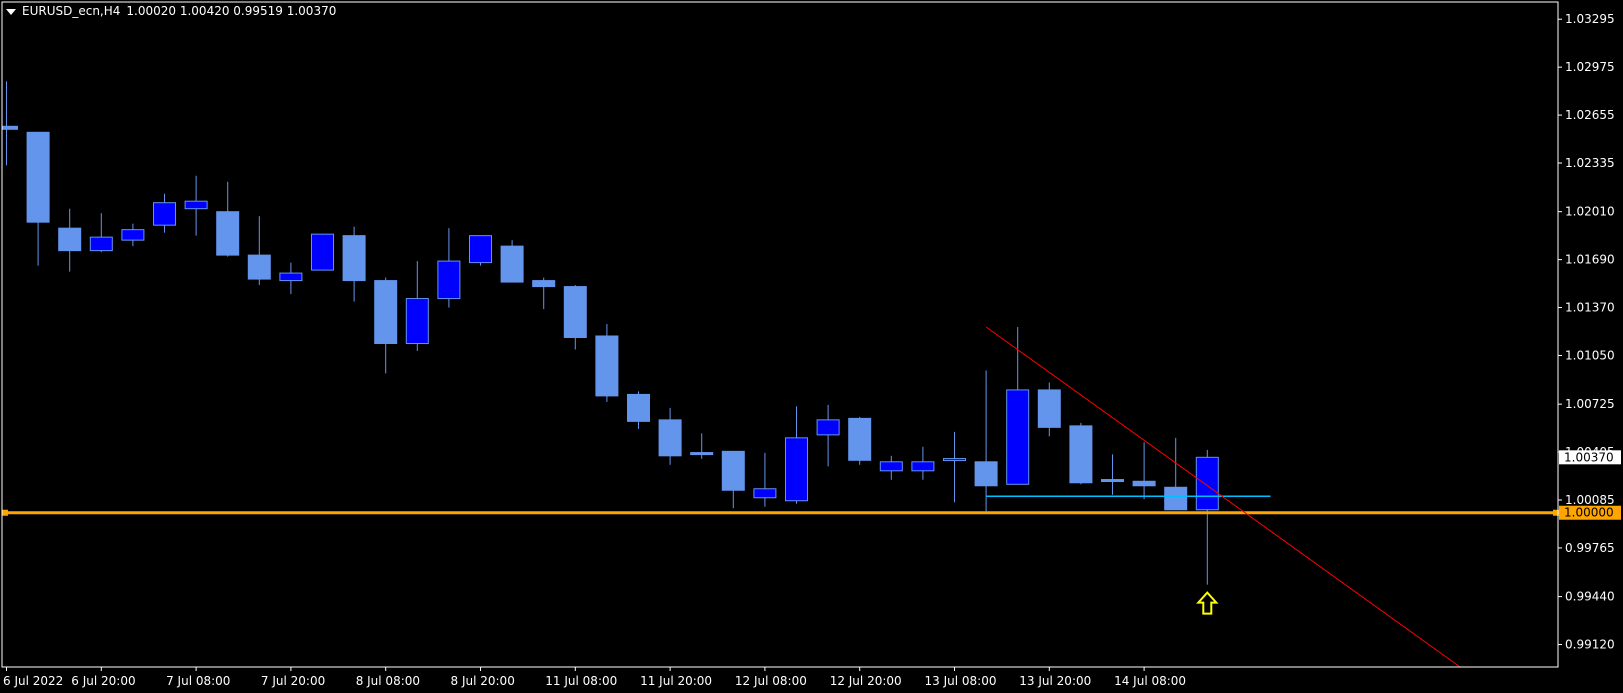  I want to click on x-tick-label: 6 Jul 2022, so click(33, 681).